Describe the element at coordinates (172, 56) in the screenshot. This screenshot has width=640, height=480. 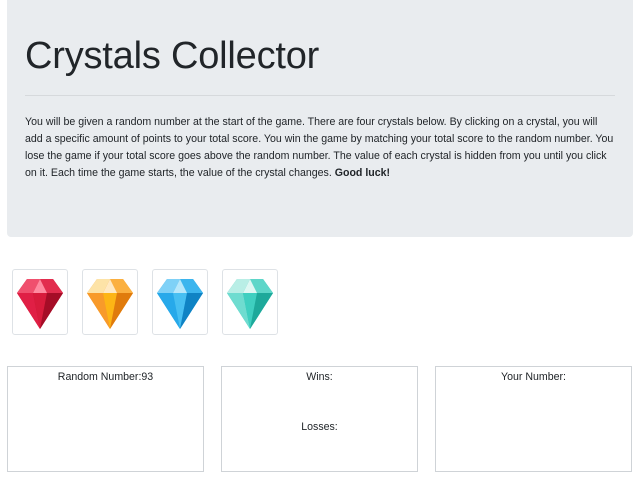
I see `page-title: Crystals Collector` at that location.